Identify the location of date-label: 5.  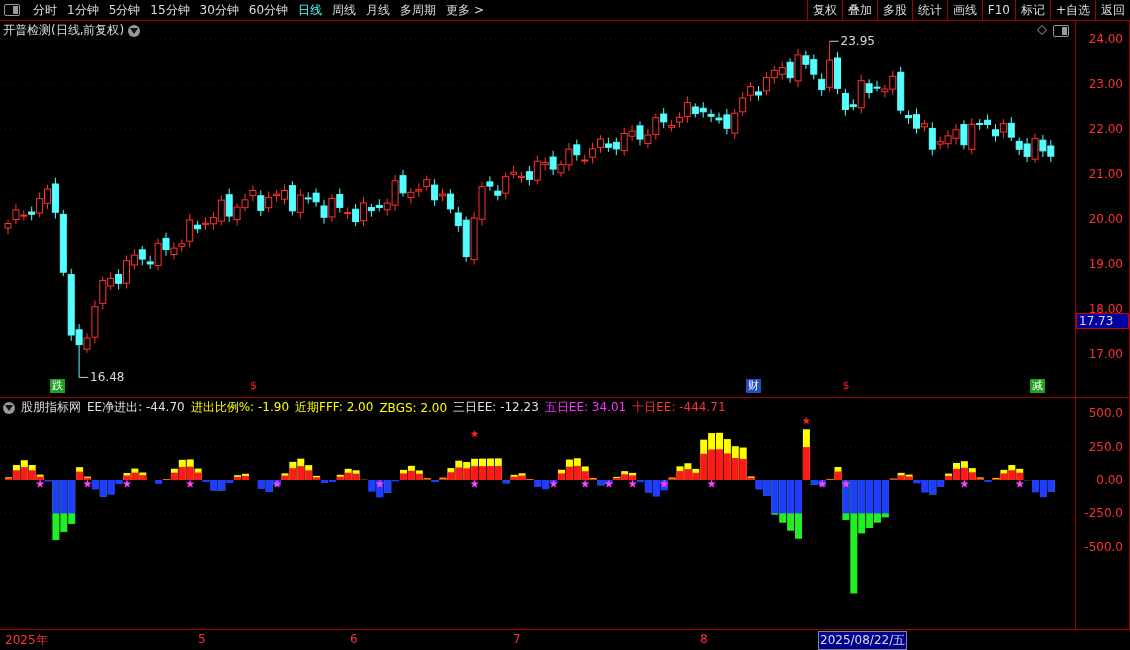
(202, 639).